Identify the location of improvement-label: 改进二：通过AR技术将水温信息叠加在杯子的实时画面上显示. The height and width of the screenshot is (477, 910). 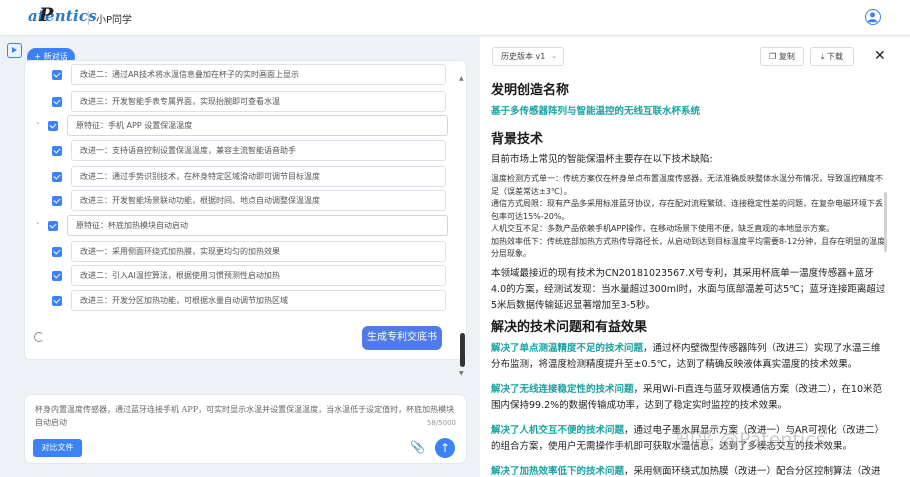
(258, 74).